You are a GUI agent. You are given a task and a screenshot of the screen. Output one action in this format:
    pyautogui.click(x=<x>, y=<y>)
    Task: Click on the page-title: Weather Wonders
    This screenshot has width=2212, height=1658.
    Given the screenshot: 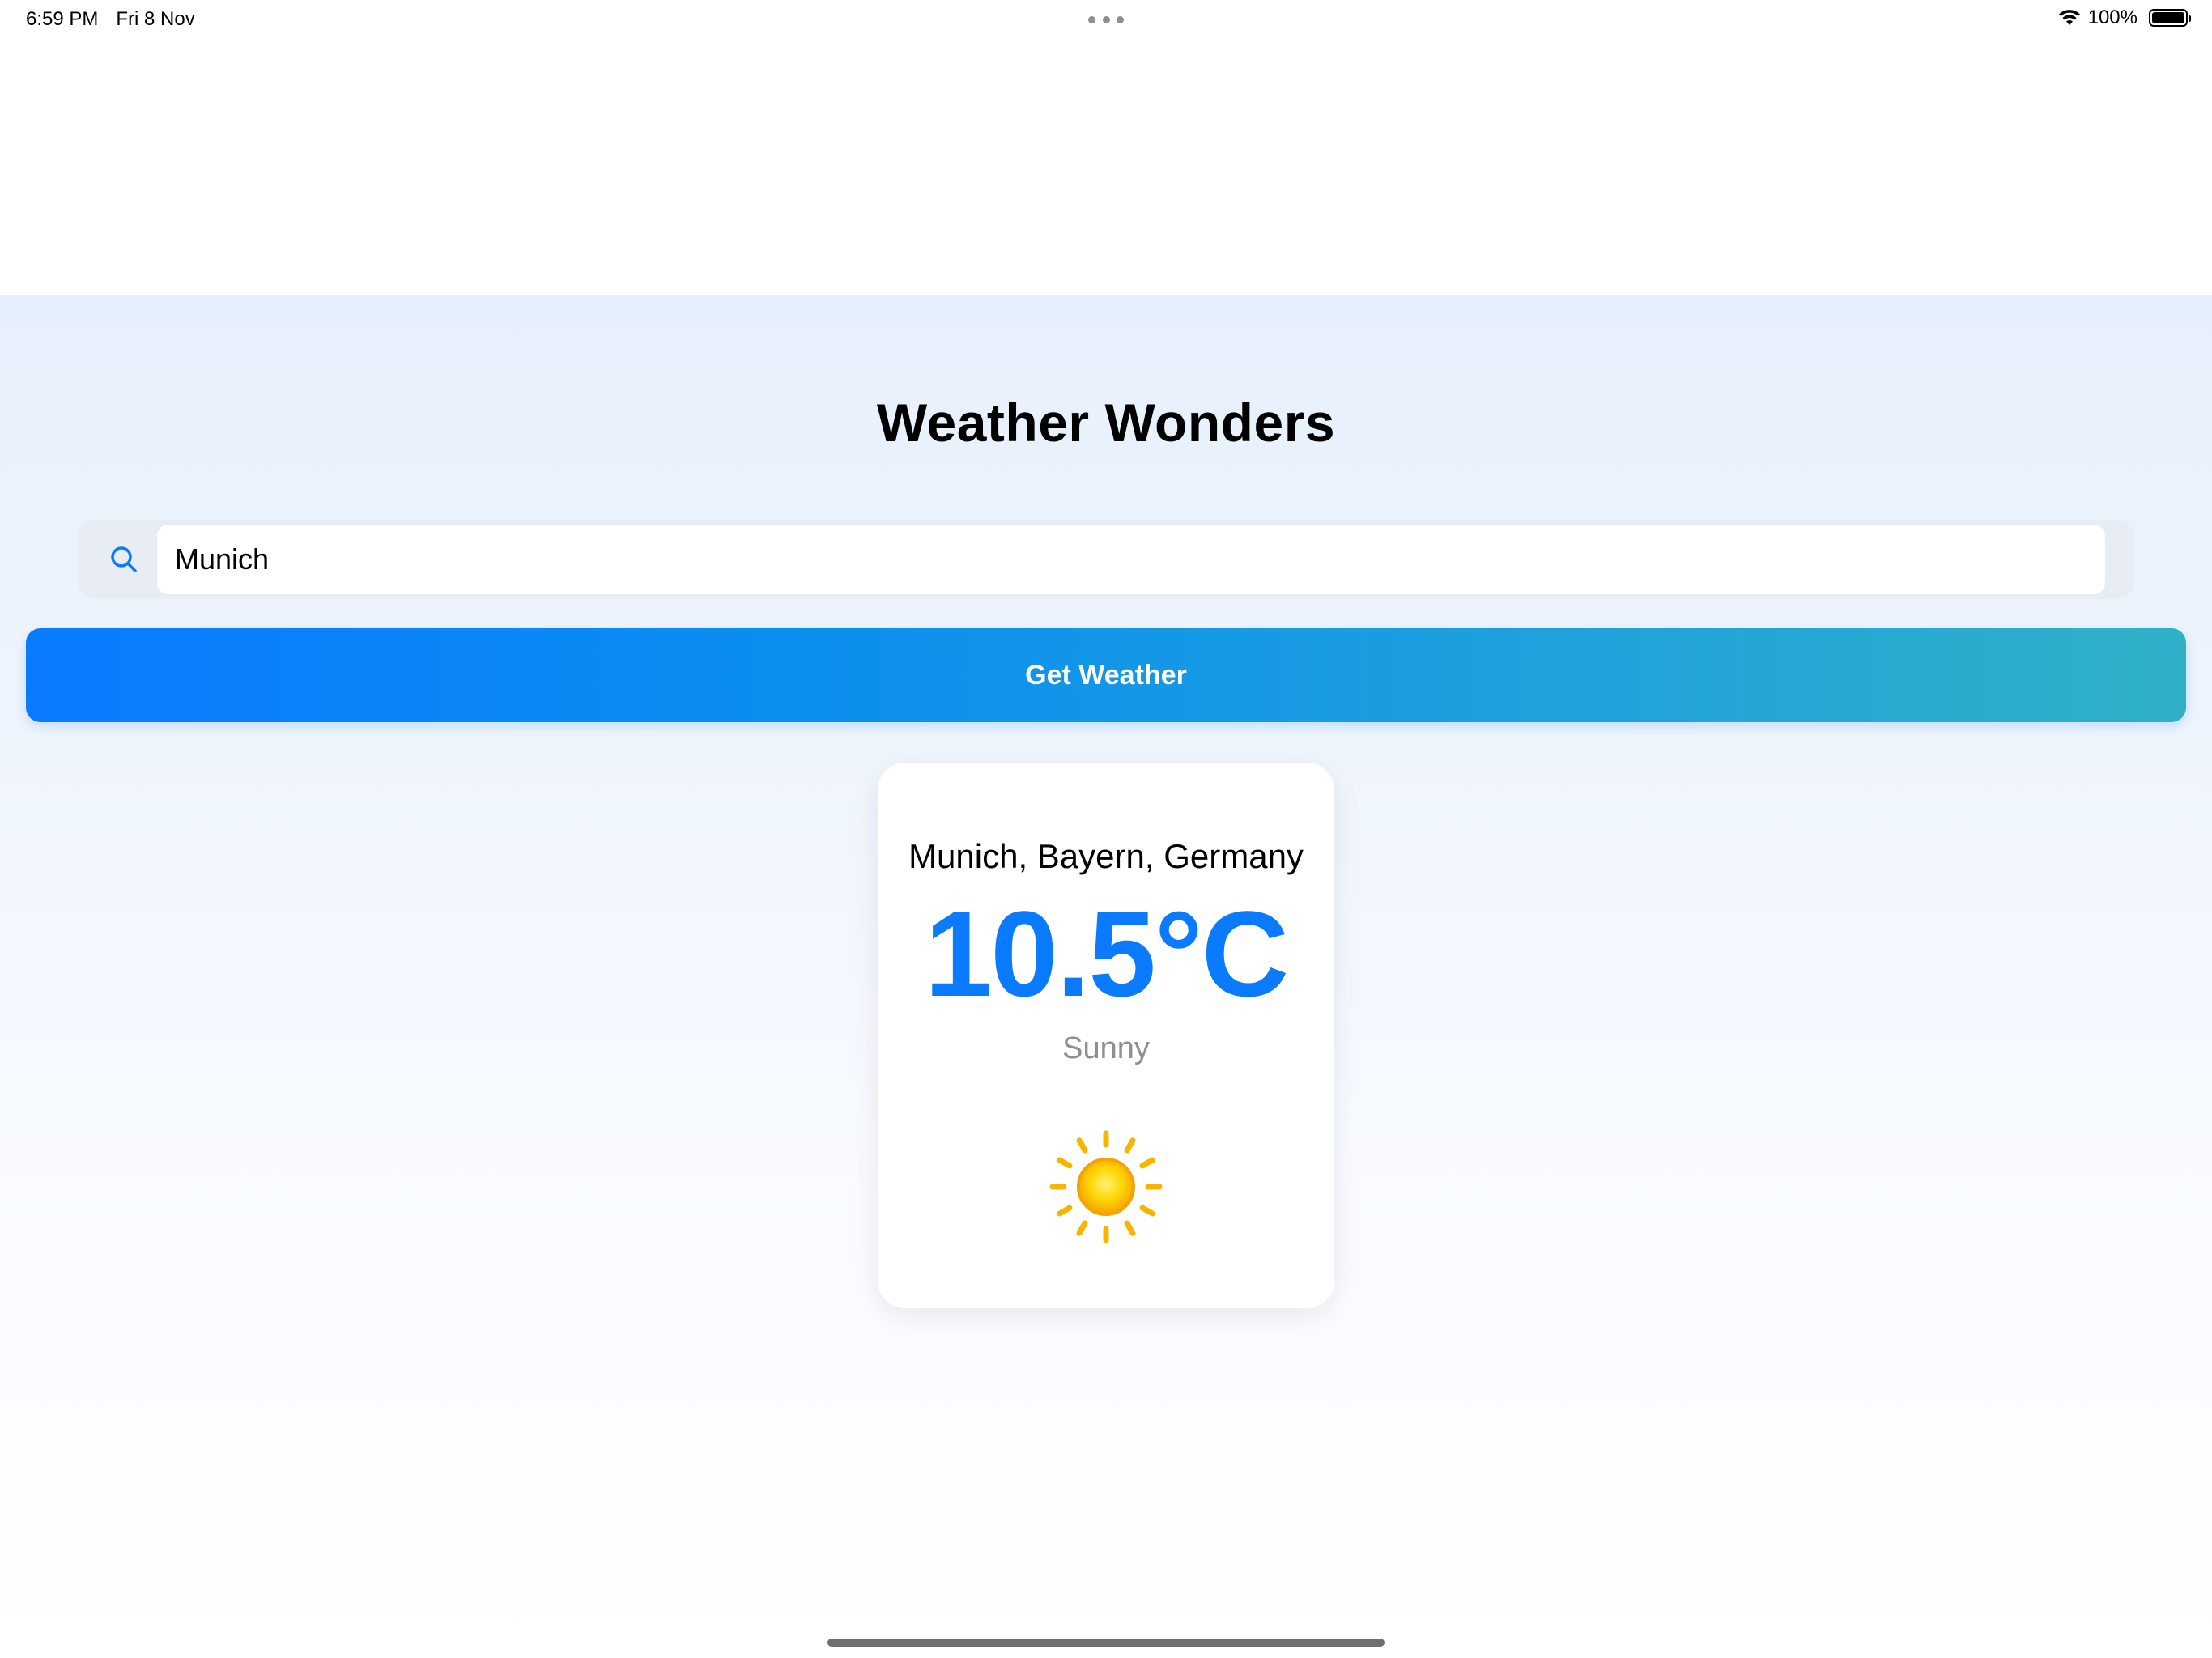 What is the action you would take?
    pyautogui.click(x=1106, y=423)
    